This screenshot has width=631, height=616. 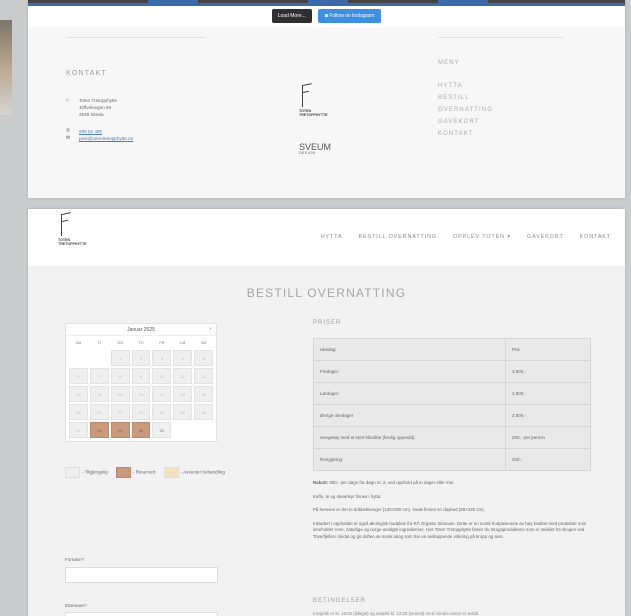 I want to click on chevron-right-icon: ›, so click(x=210, y=329).